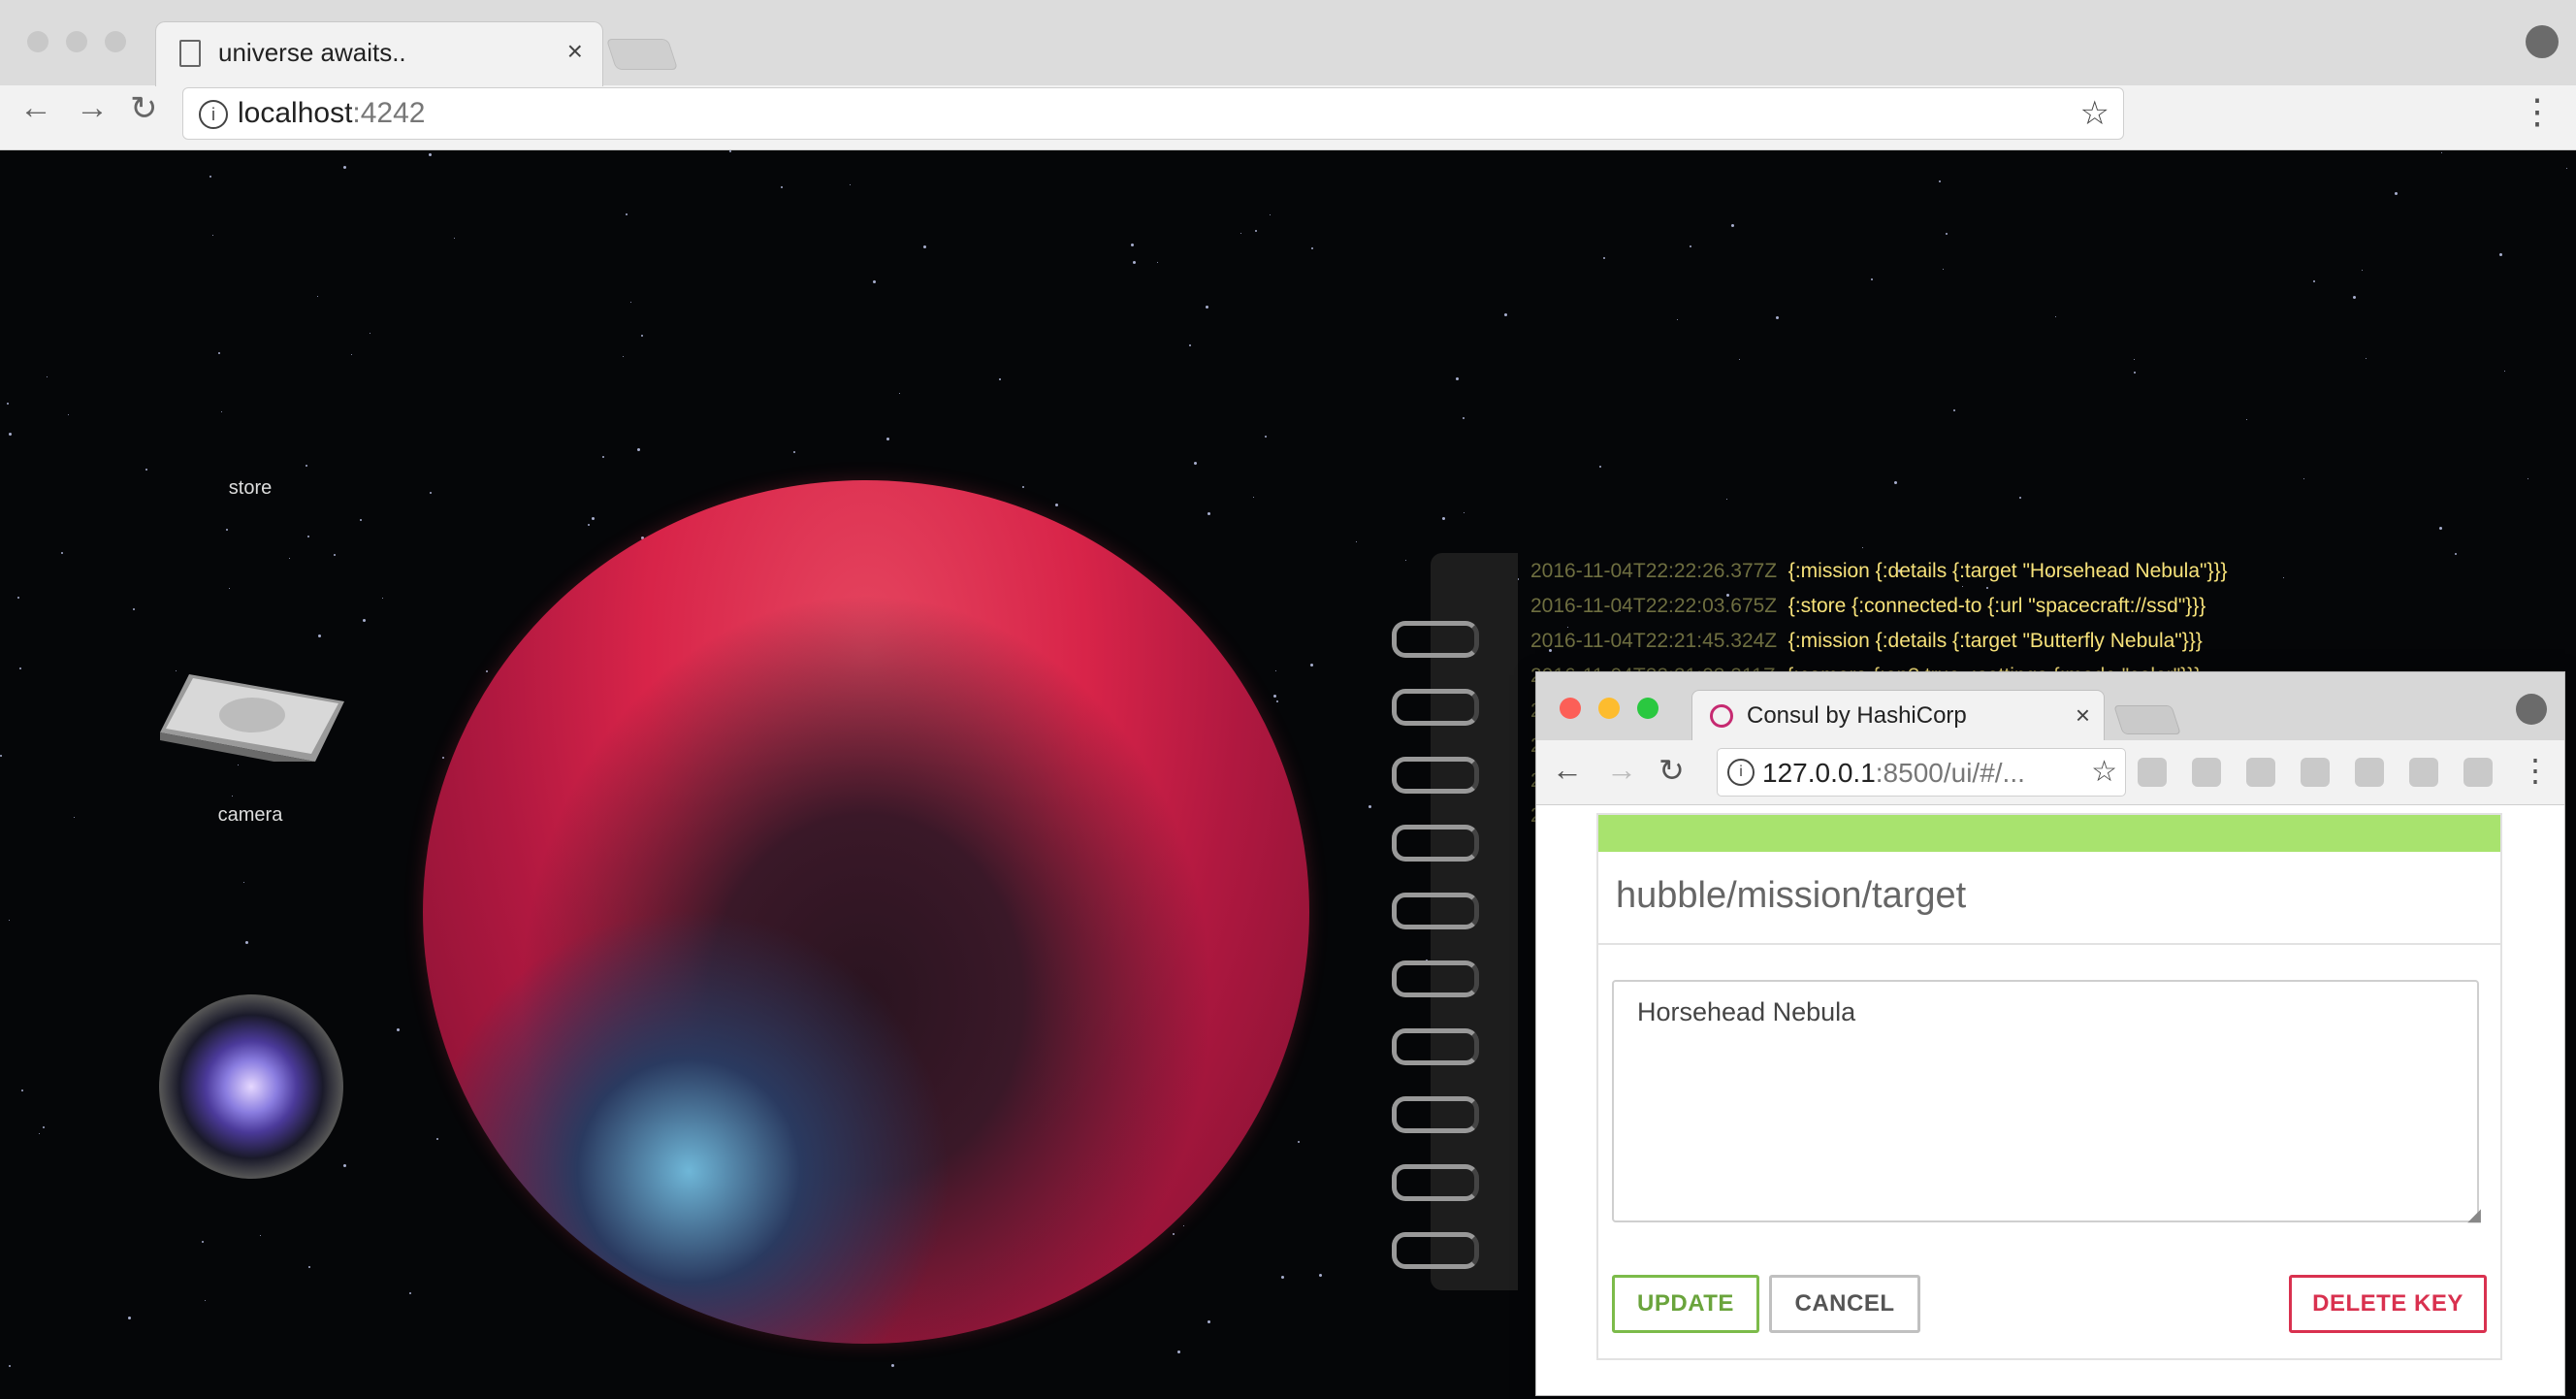 This screenshot has height=1399, width=2576. I want to click on cast-icon, so click(2152, 773).